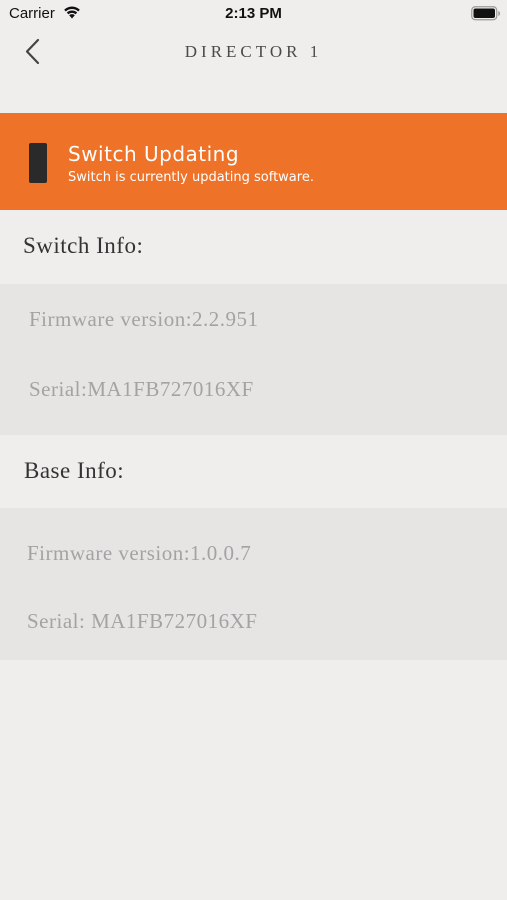 The width and height of the screenshot is (507, 900). Describe the element at coordinates (144, 319) in the screenshot. I see `switch-firmware-version: Firmware version:2.2.951` at that location.